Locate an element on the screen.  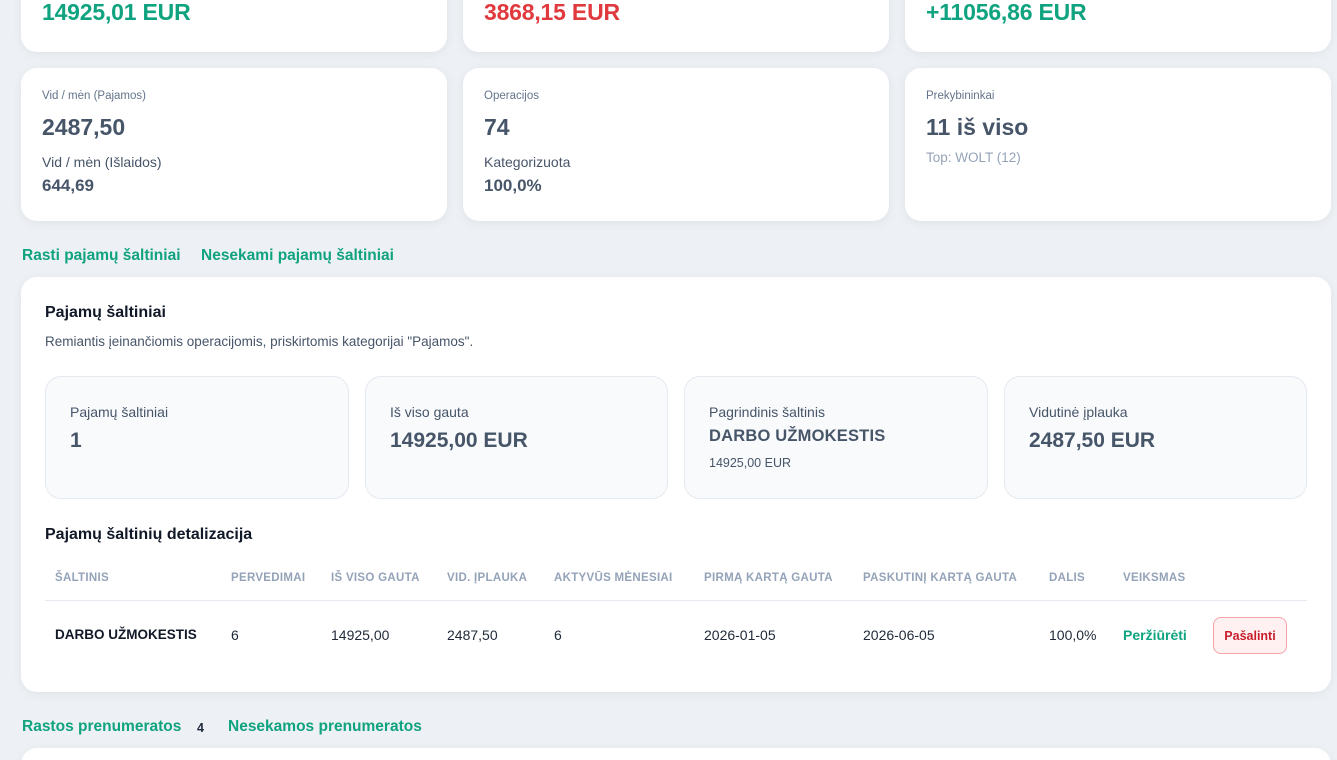
income-summary-card: 14925,01 EUR is located at coordinates (234, 26).